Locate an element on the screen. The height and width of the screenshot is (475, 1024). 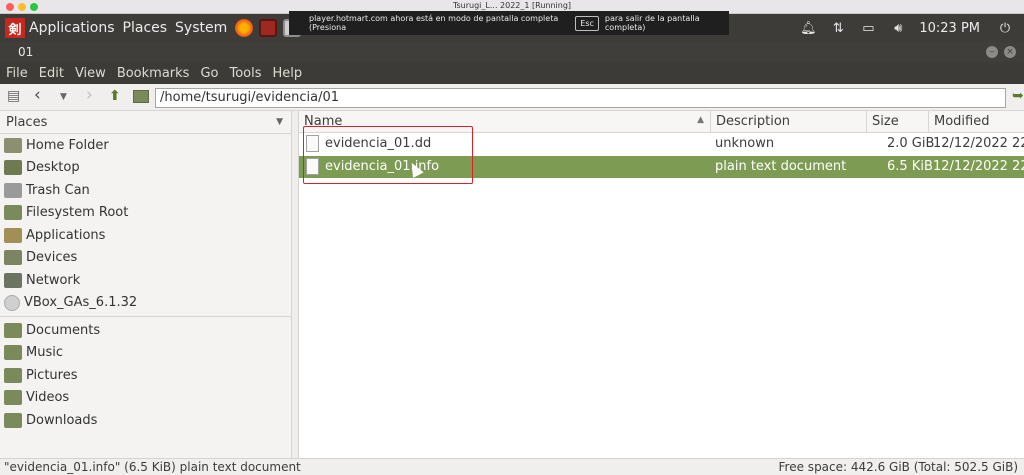
app-launcher-icon is located at coordinates (268, 28).